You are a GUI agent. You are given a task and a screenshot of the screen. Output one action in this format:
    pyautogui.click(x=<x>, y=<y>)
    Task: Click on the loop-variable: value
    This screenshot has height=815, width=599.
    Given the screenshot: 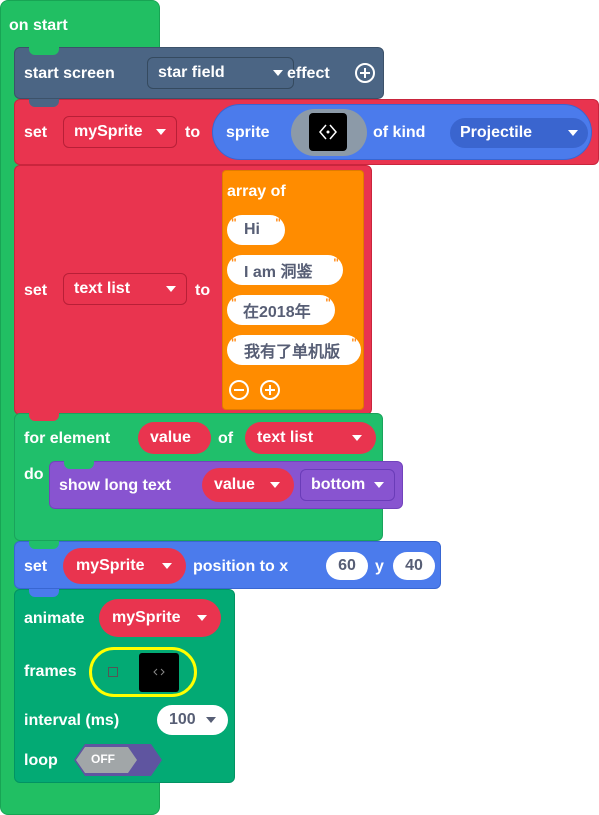 What is the action you would take?
    pyautogui.click(x=174, y=438)
    